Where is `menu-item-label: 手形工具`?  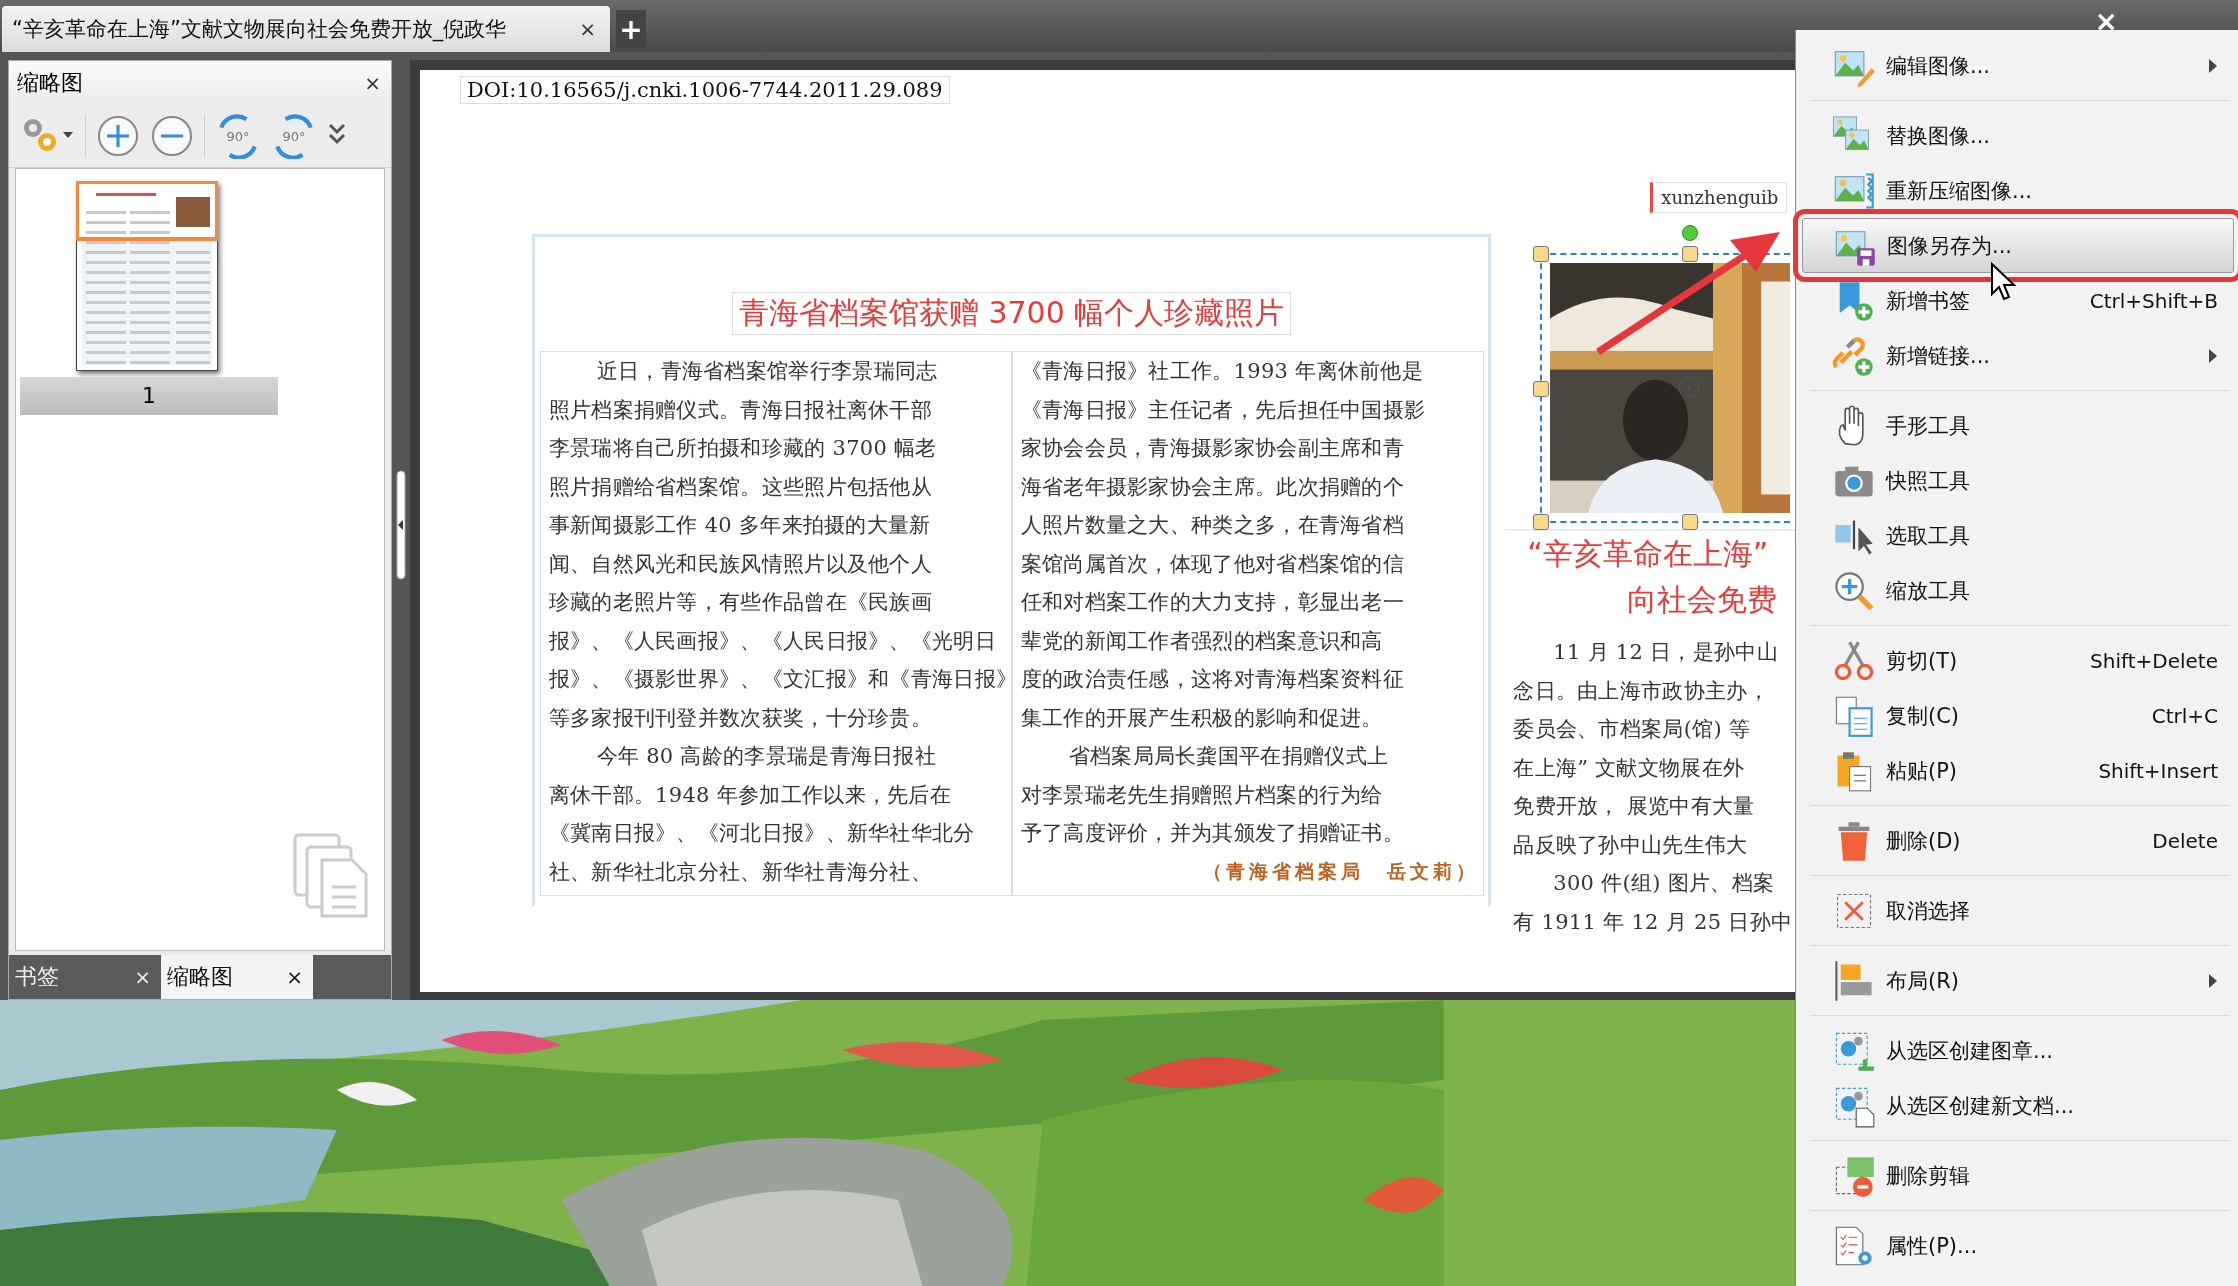 menu-item-label: 手形工具 is located at coordinates (2052, 425).